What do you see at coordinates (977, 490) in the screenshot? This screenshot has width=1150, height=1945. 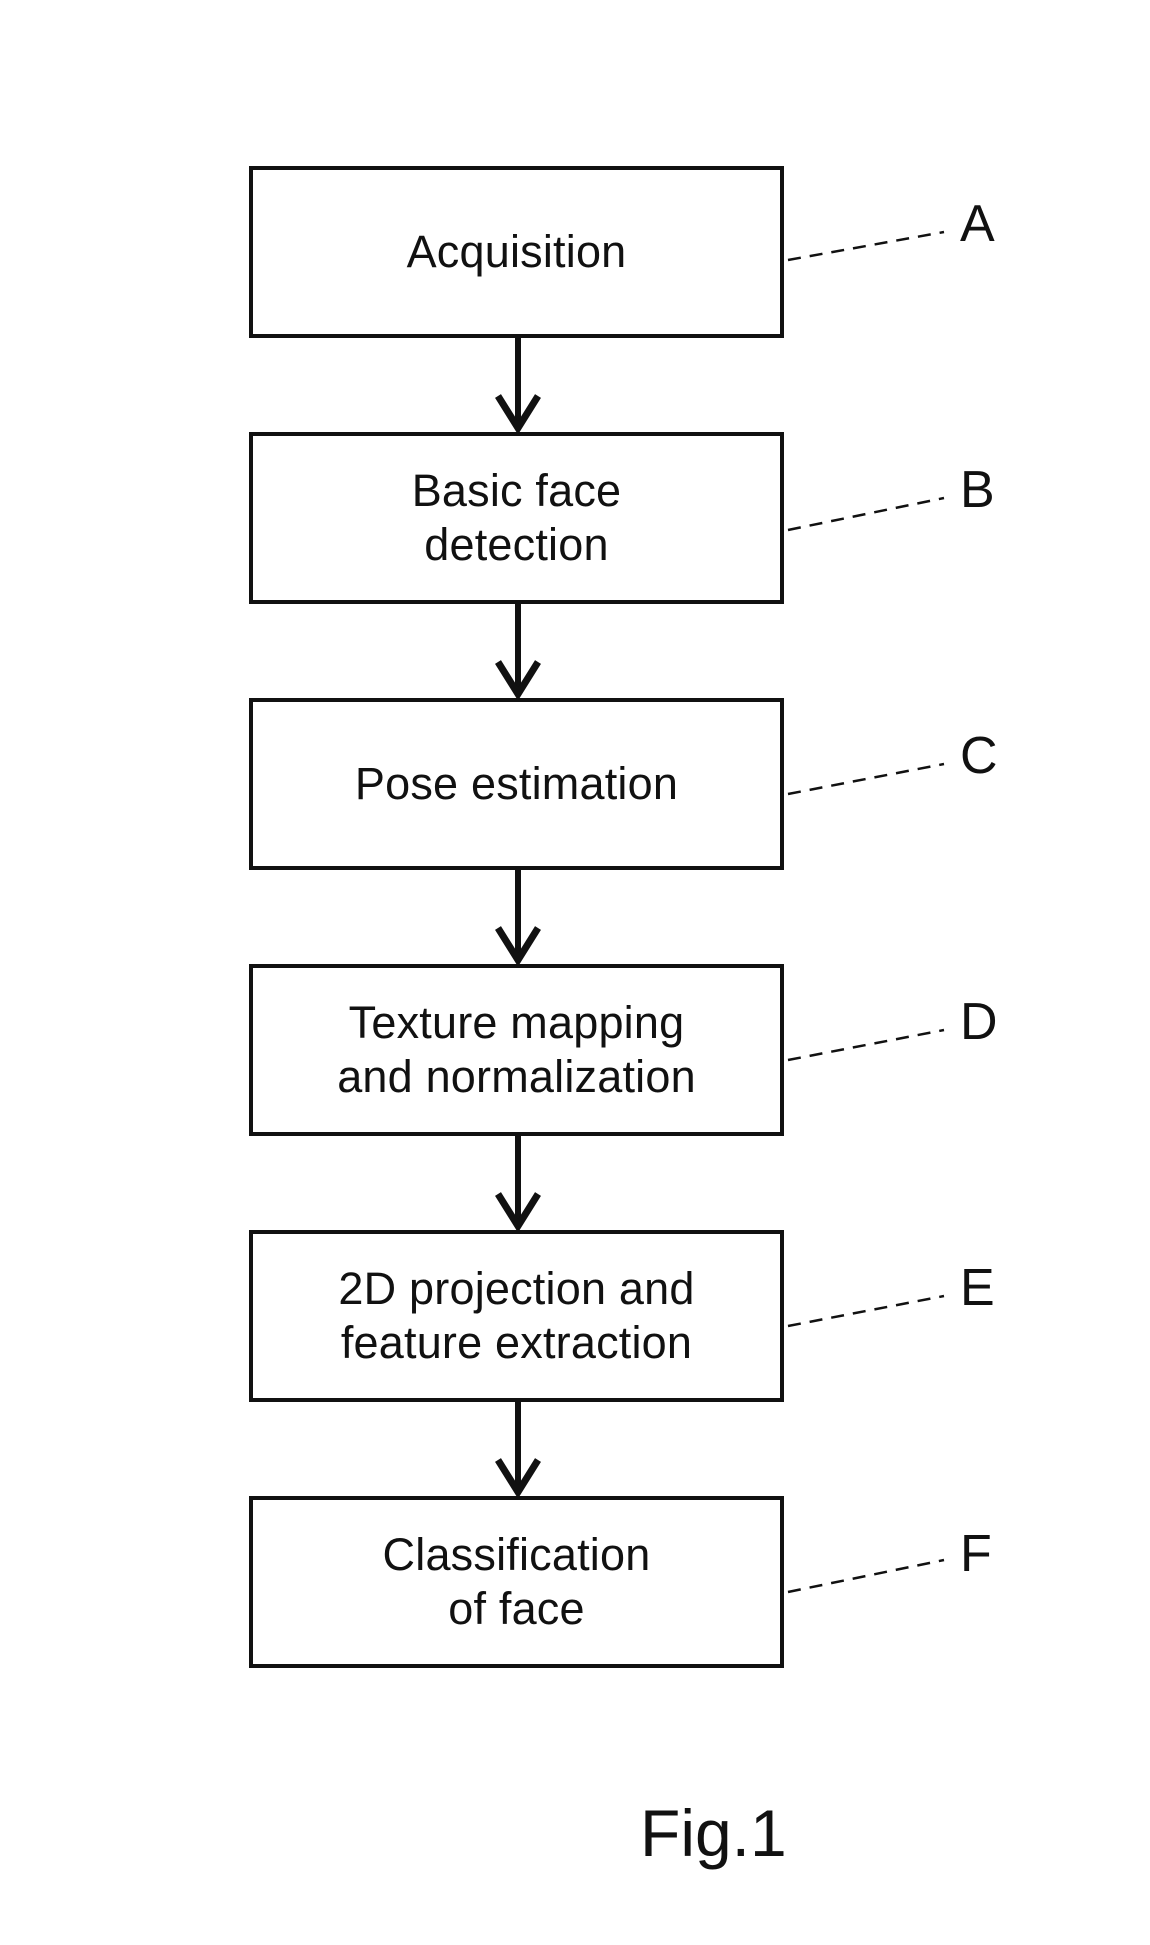 I see `reference-letter-b: B` at bounding box center [977, 490].